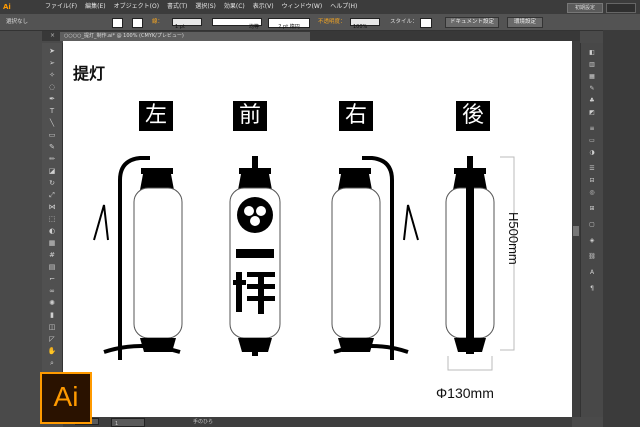  Describe the element at coordinates (255, 256) in the screenshot. I see `lantern-front` at that location.